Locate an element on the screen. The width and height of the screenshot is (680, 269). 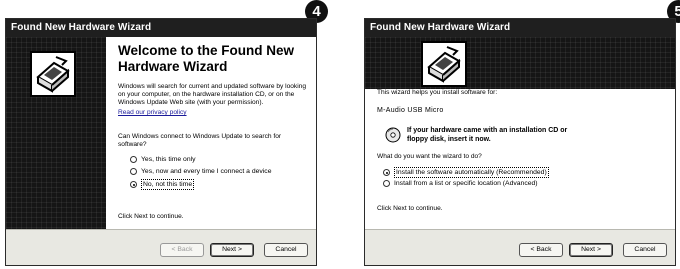
radio-no-not-this-time: No, not this time is located at coordinates (162, 184).